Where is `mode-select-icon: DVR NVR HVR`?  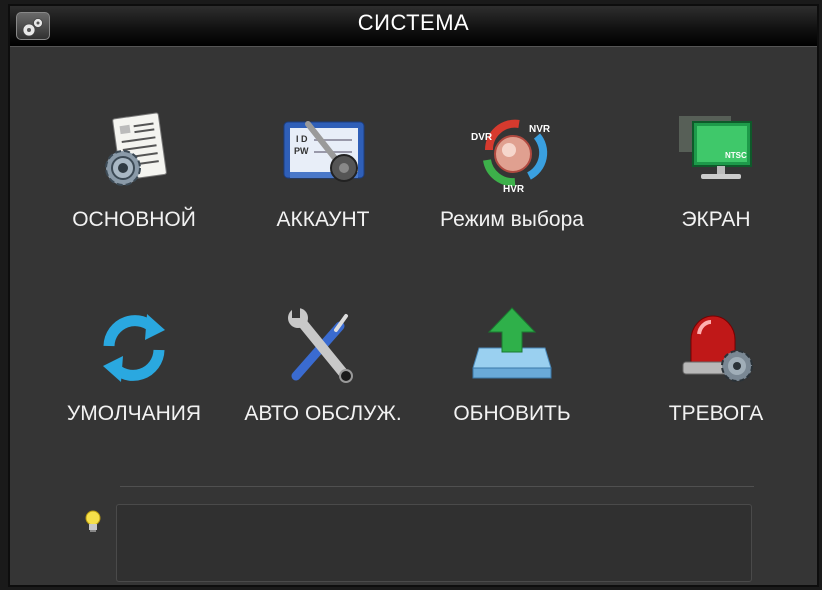
mode-select-icon: DVR NVR HVR is located at coordinates (512, 153).